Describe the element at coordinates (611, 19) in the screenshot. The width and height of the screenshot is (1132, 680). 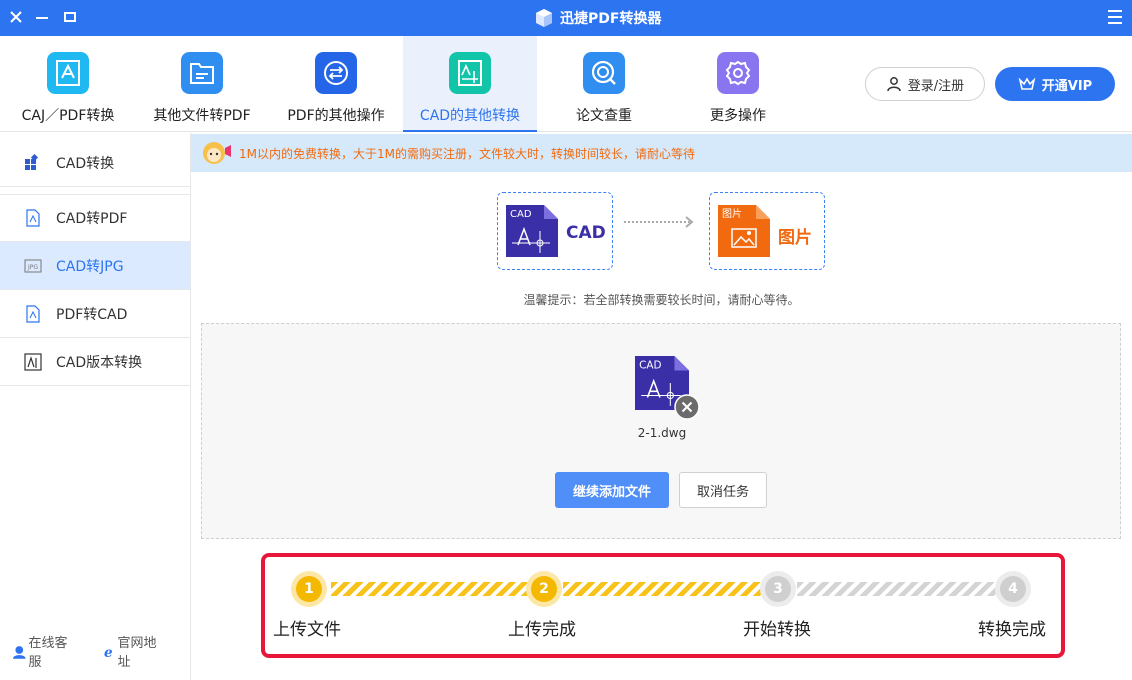
I see `app-title: 迅捷PDF转换器` at that location.